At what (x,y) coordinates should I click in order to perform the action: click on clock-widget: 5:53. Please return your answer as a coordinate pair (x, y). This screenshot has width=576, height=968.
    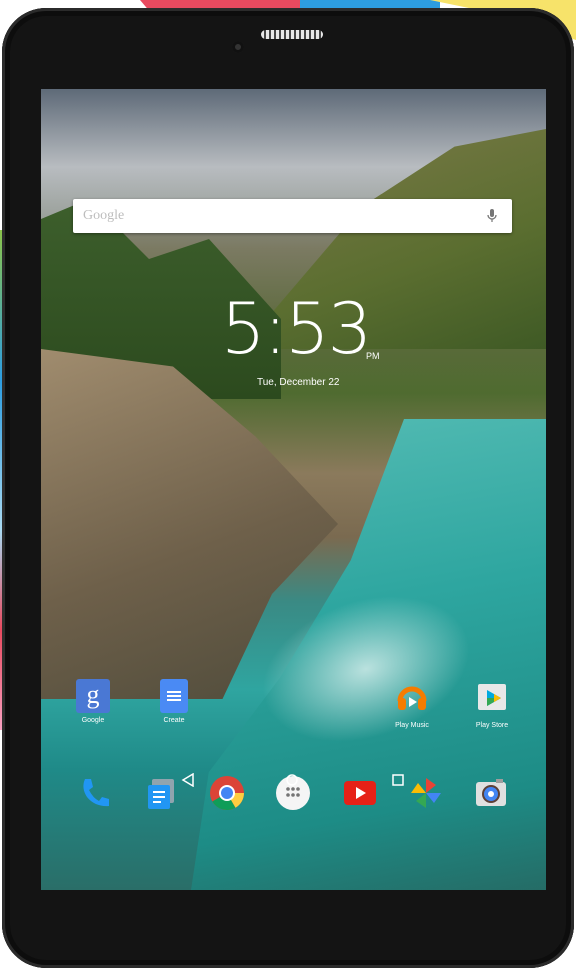
    Looking at the image, I should click on (296, 329).